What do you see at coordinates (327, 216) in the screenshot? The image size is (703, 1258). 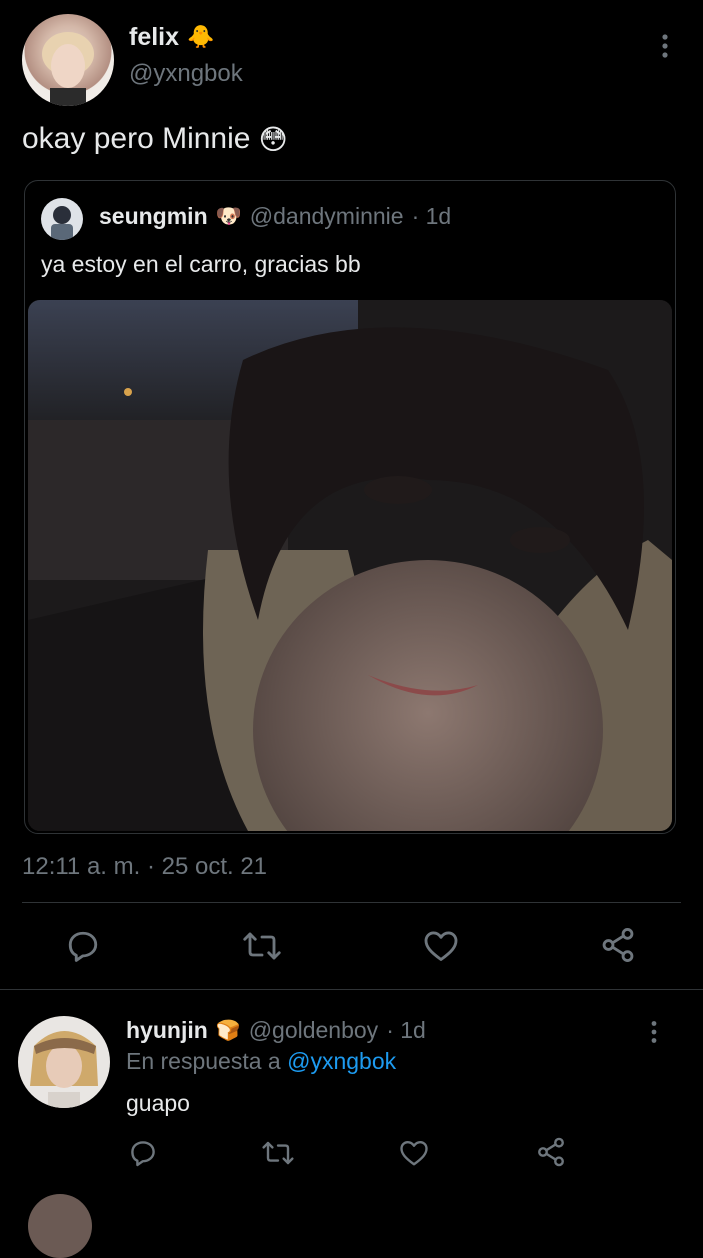 I see `quoted-author-handle: @dandyminnie` at bounding box center [327, 216].